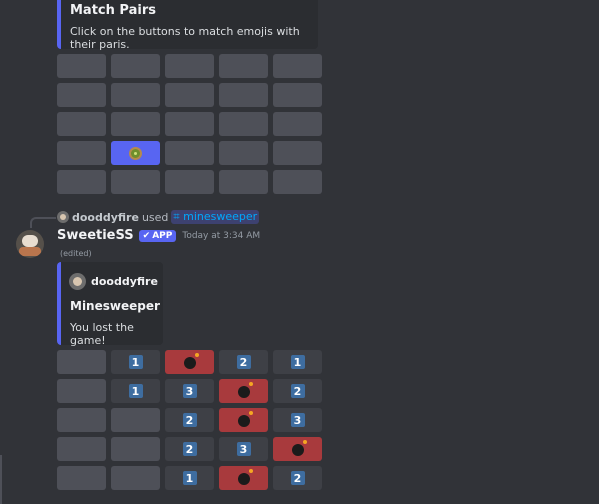 The width and height of the screenshot is (599, 504). I want to click on reply-username: dooddyfire, so click(105, 217).